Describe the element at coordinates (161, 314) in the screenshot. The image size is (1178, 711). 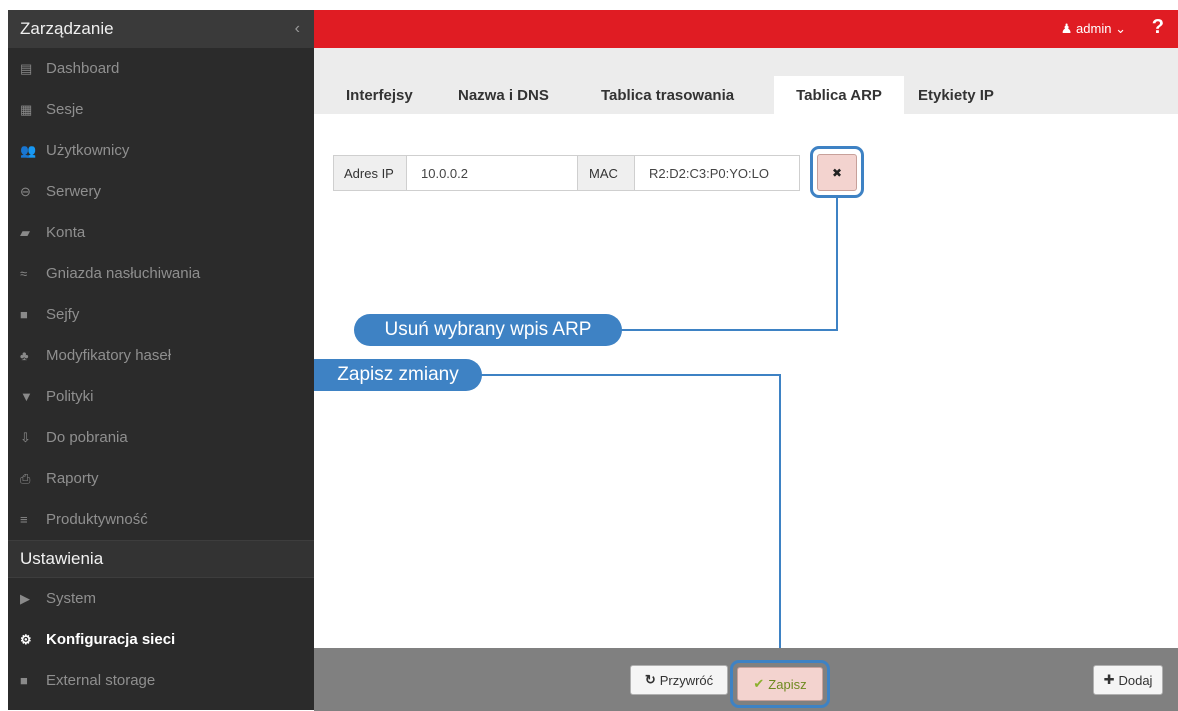
I see `sidebar-item-safes: ■ Sejfy` at that location.